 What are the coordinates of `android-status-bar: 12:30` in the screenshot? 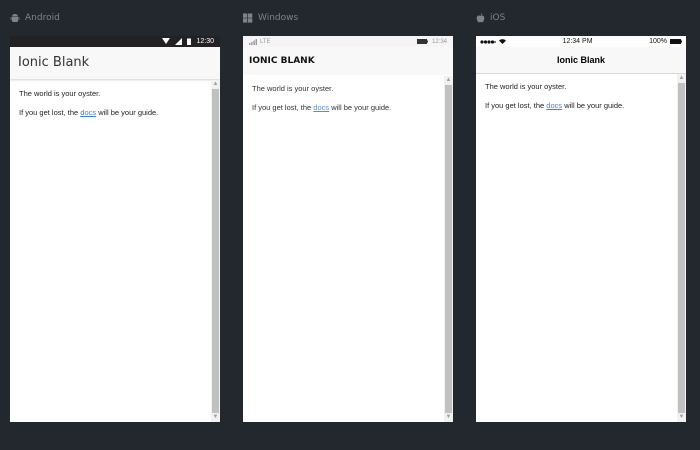 It's located at (115, 41).